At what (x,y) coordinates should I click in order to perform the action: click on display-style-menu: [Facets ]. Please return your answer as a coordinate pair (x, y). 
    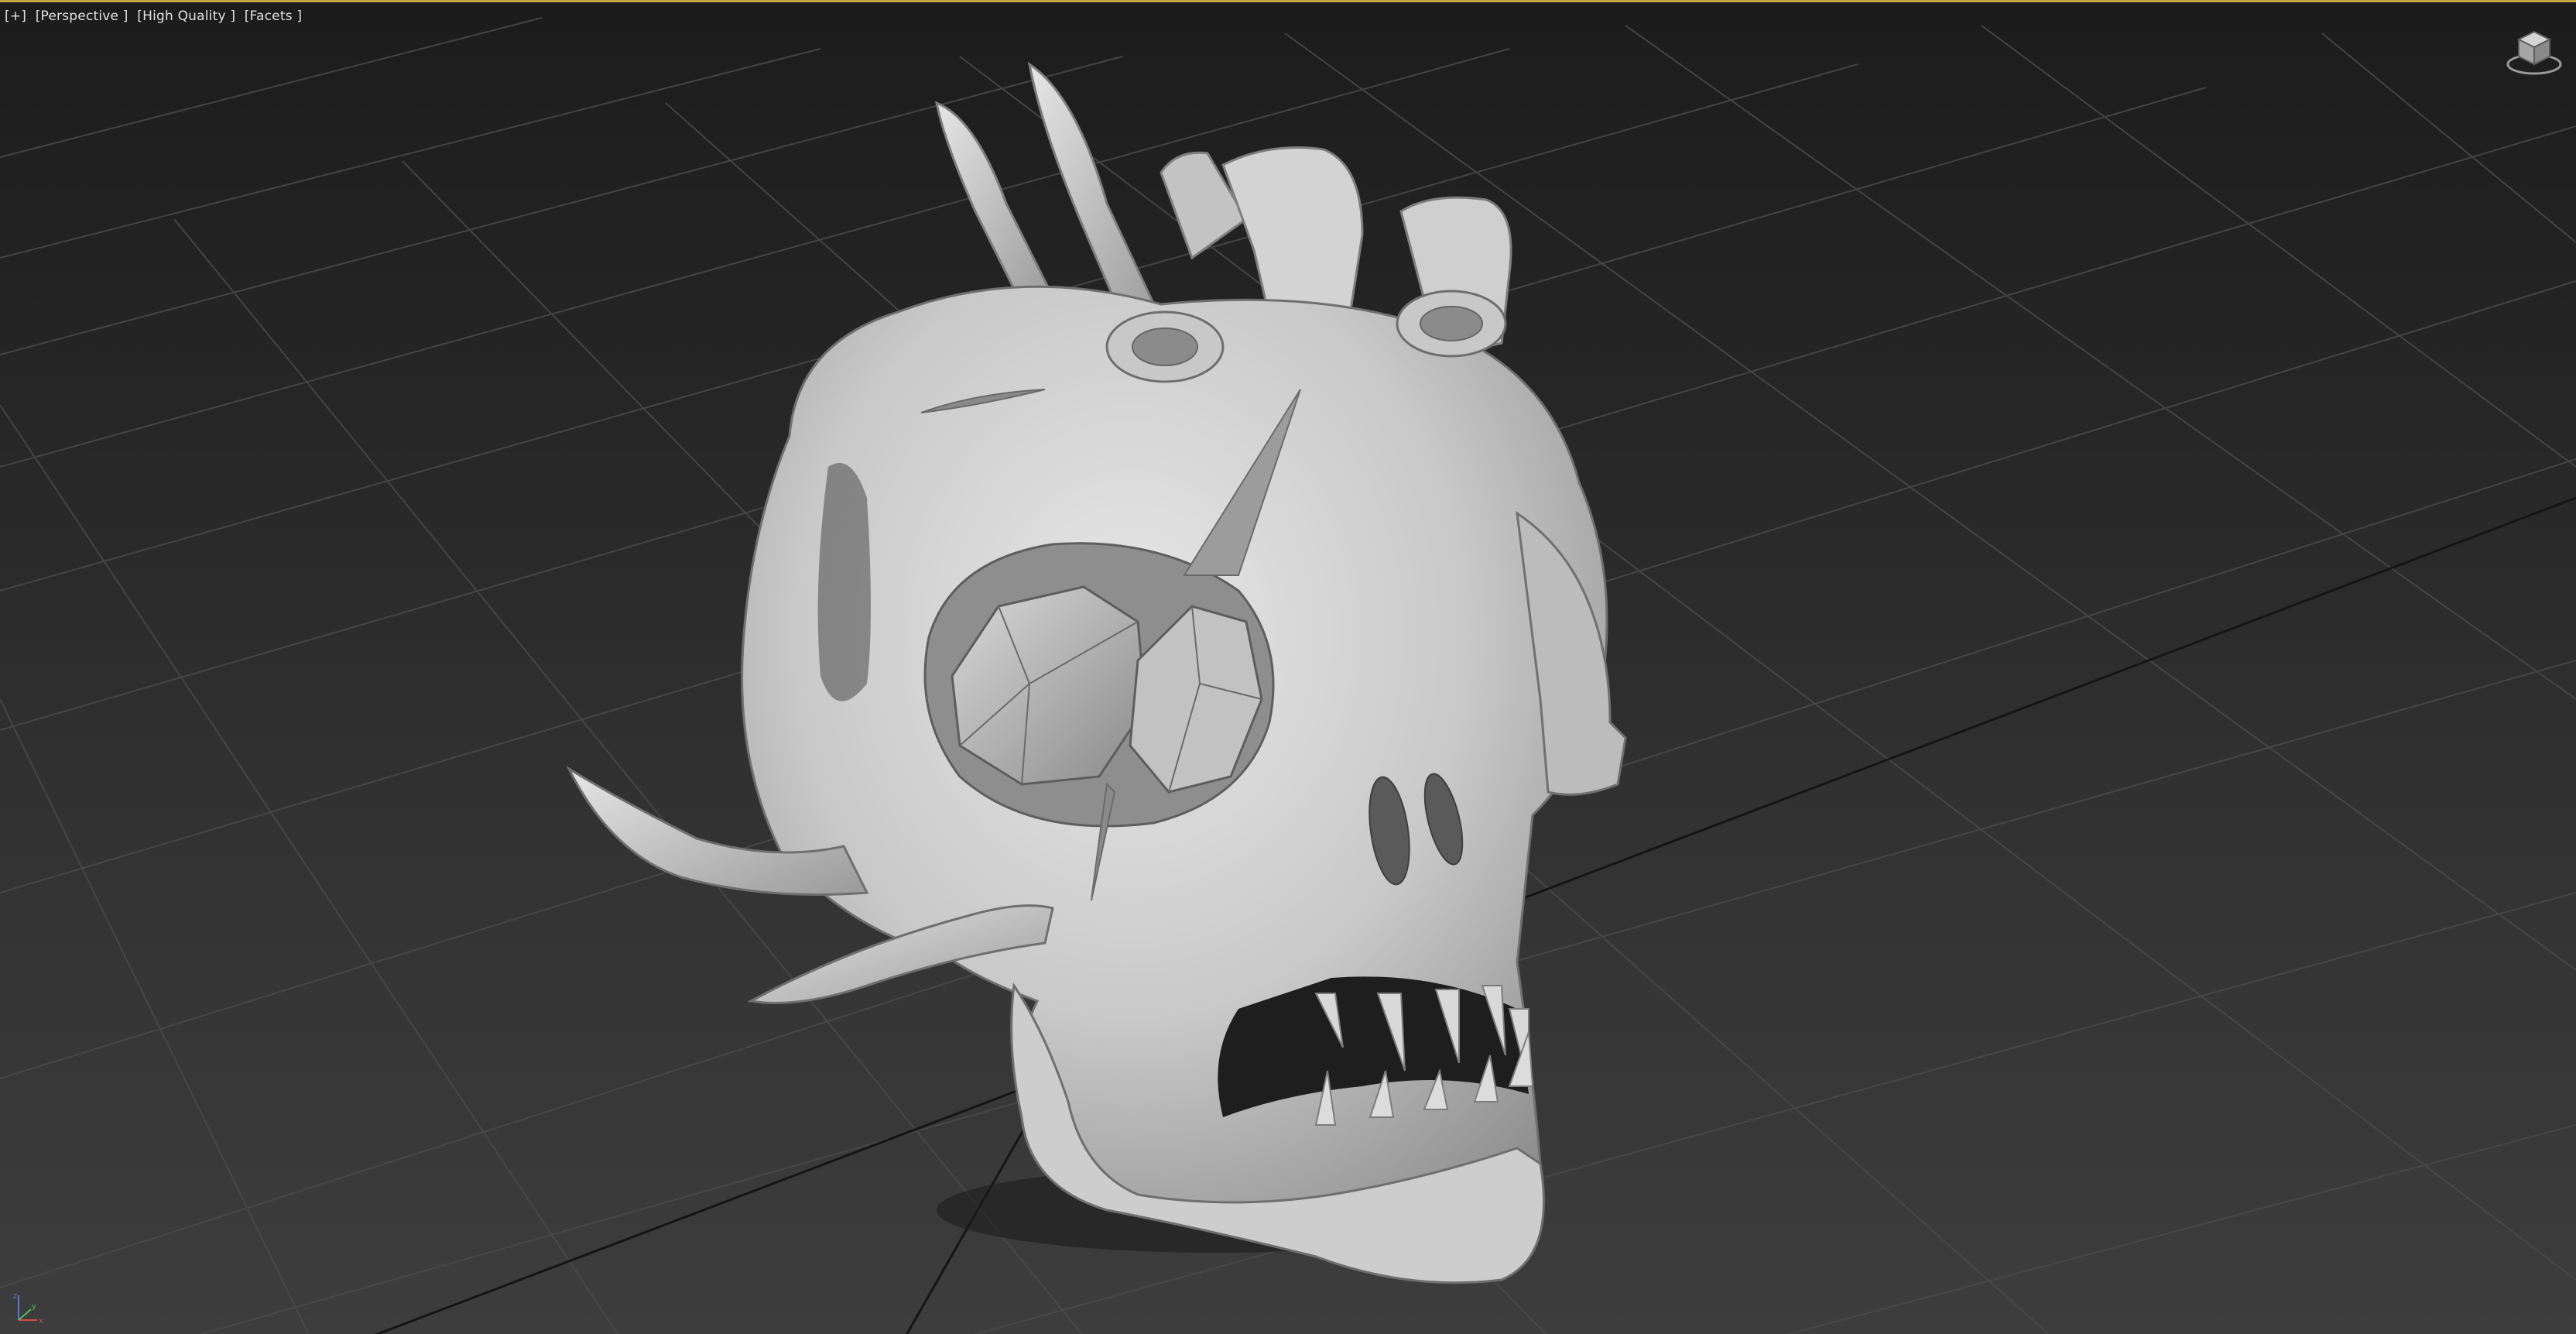
    Looking at the image, I should click on (273, 17).